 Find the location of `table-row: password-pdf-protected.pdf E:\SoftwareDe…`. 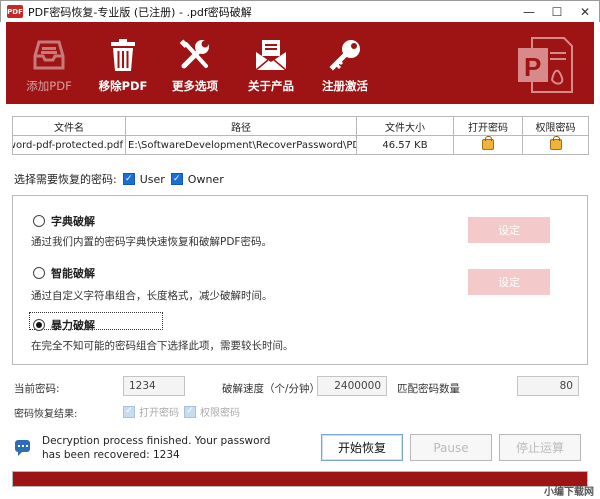

table-row: password-pdf-protected.pdf E:\SoftwareDe… is located at coordinates (300, 145).